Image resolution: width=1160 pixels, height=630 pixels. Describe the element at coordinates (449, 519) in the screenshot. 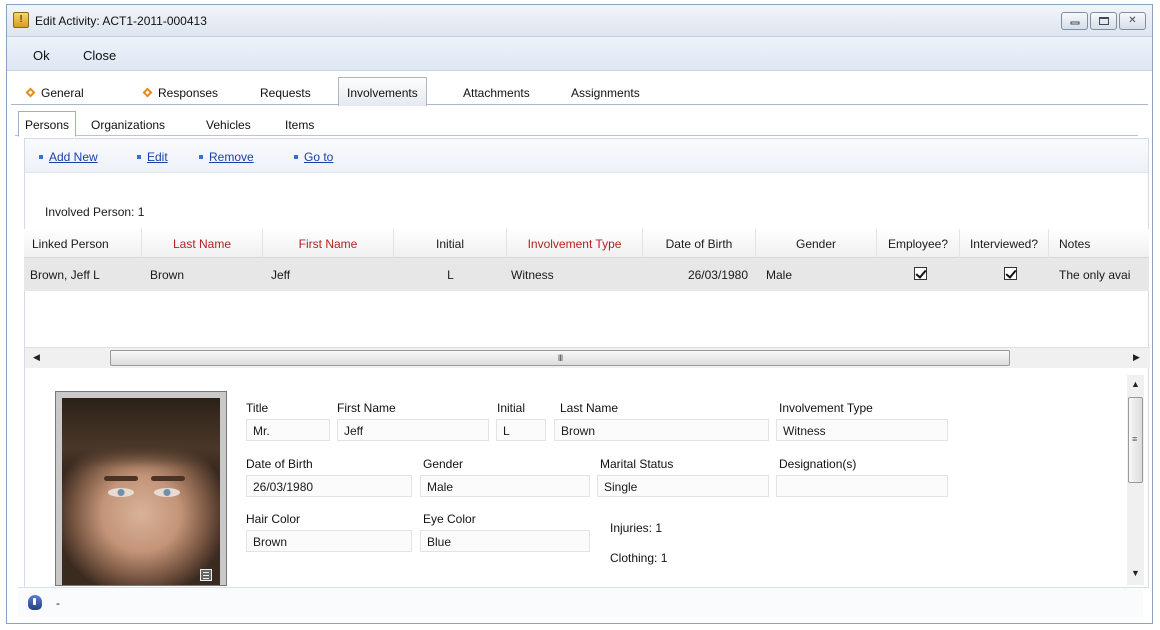

I see `eye-color-label: Eye Color` at that location.